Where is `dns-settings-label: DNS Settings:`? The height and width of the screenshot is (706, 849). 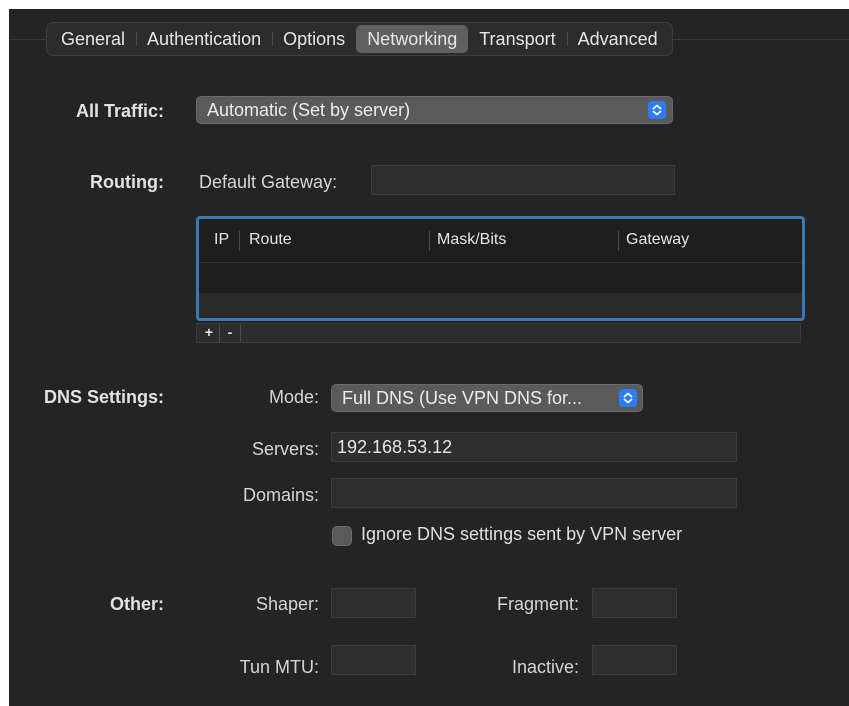 dns-settings-label: DNS Settings: is located at coordinates (103, 397).